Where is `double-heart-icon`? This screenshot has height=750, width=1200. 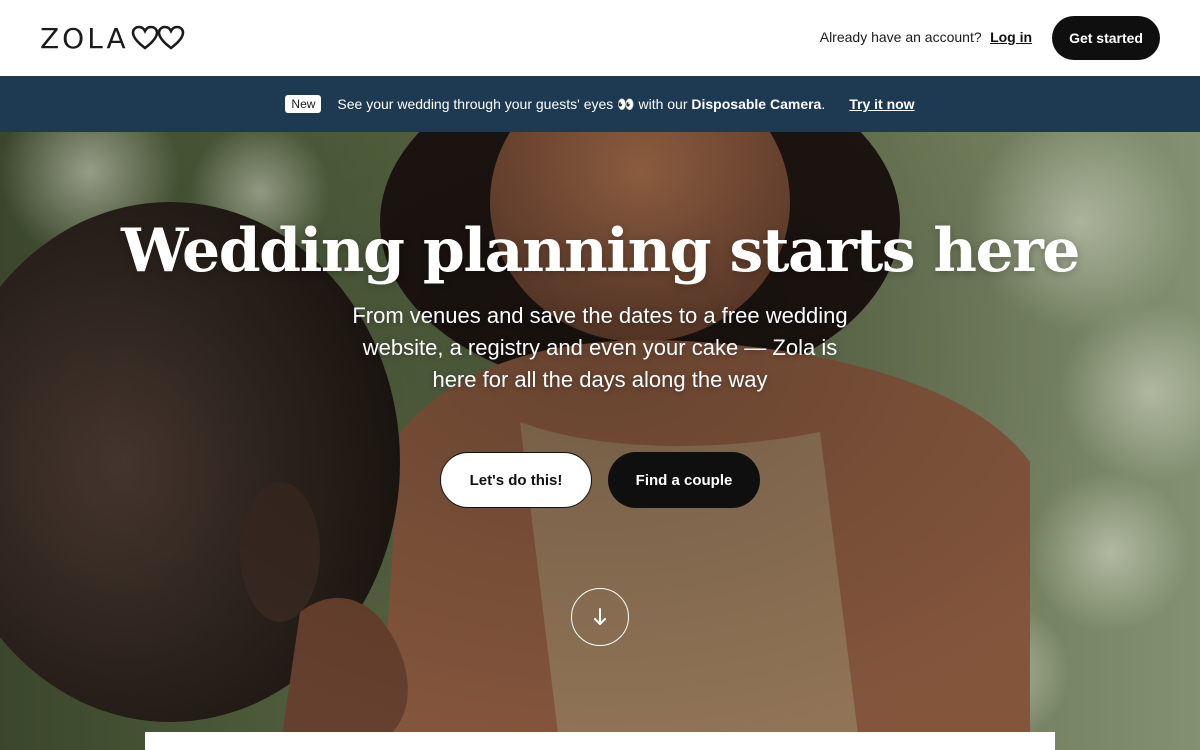 double-heart-icon is located at coordinates (157, 37).